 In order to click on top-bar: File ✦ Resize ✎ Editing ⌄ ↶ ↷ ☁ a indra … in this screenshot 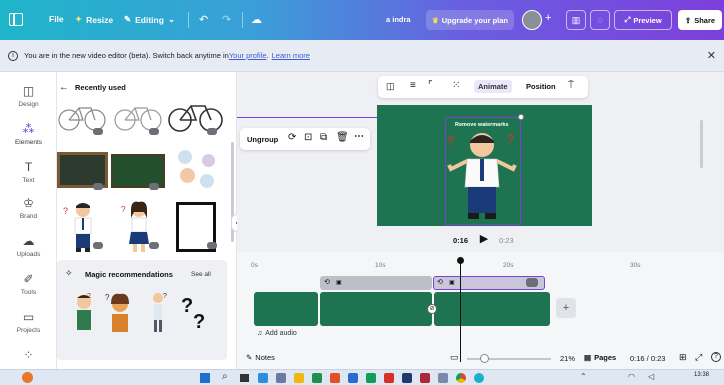, I will do `click(362, 20)`.